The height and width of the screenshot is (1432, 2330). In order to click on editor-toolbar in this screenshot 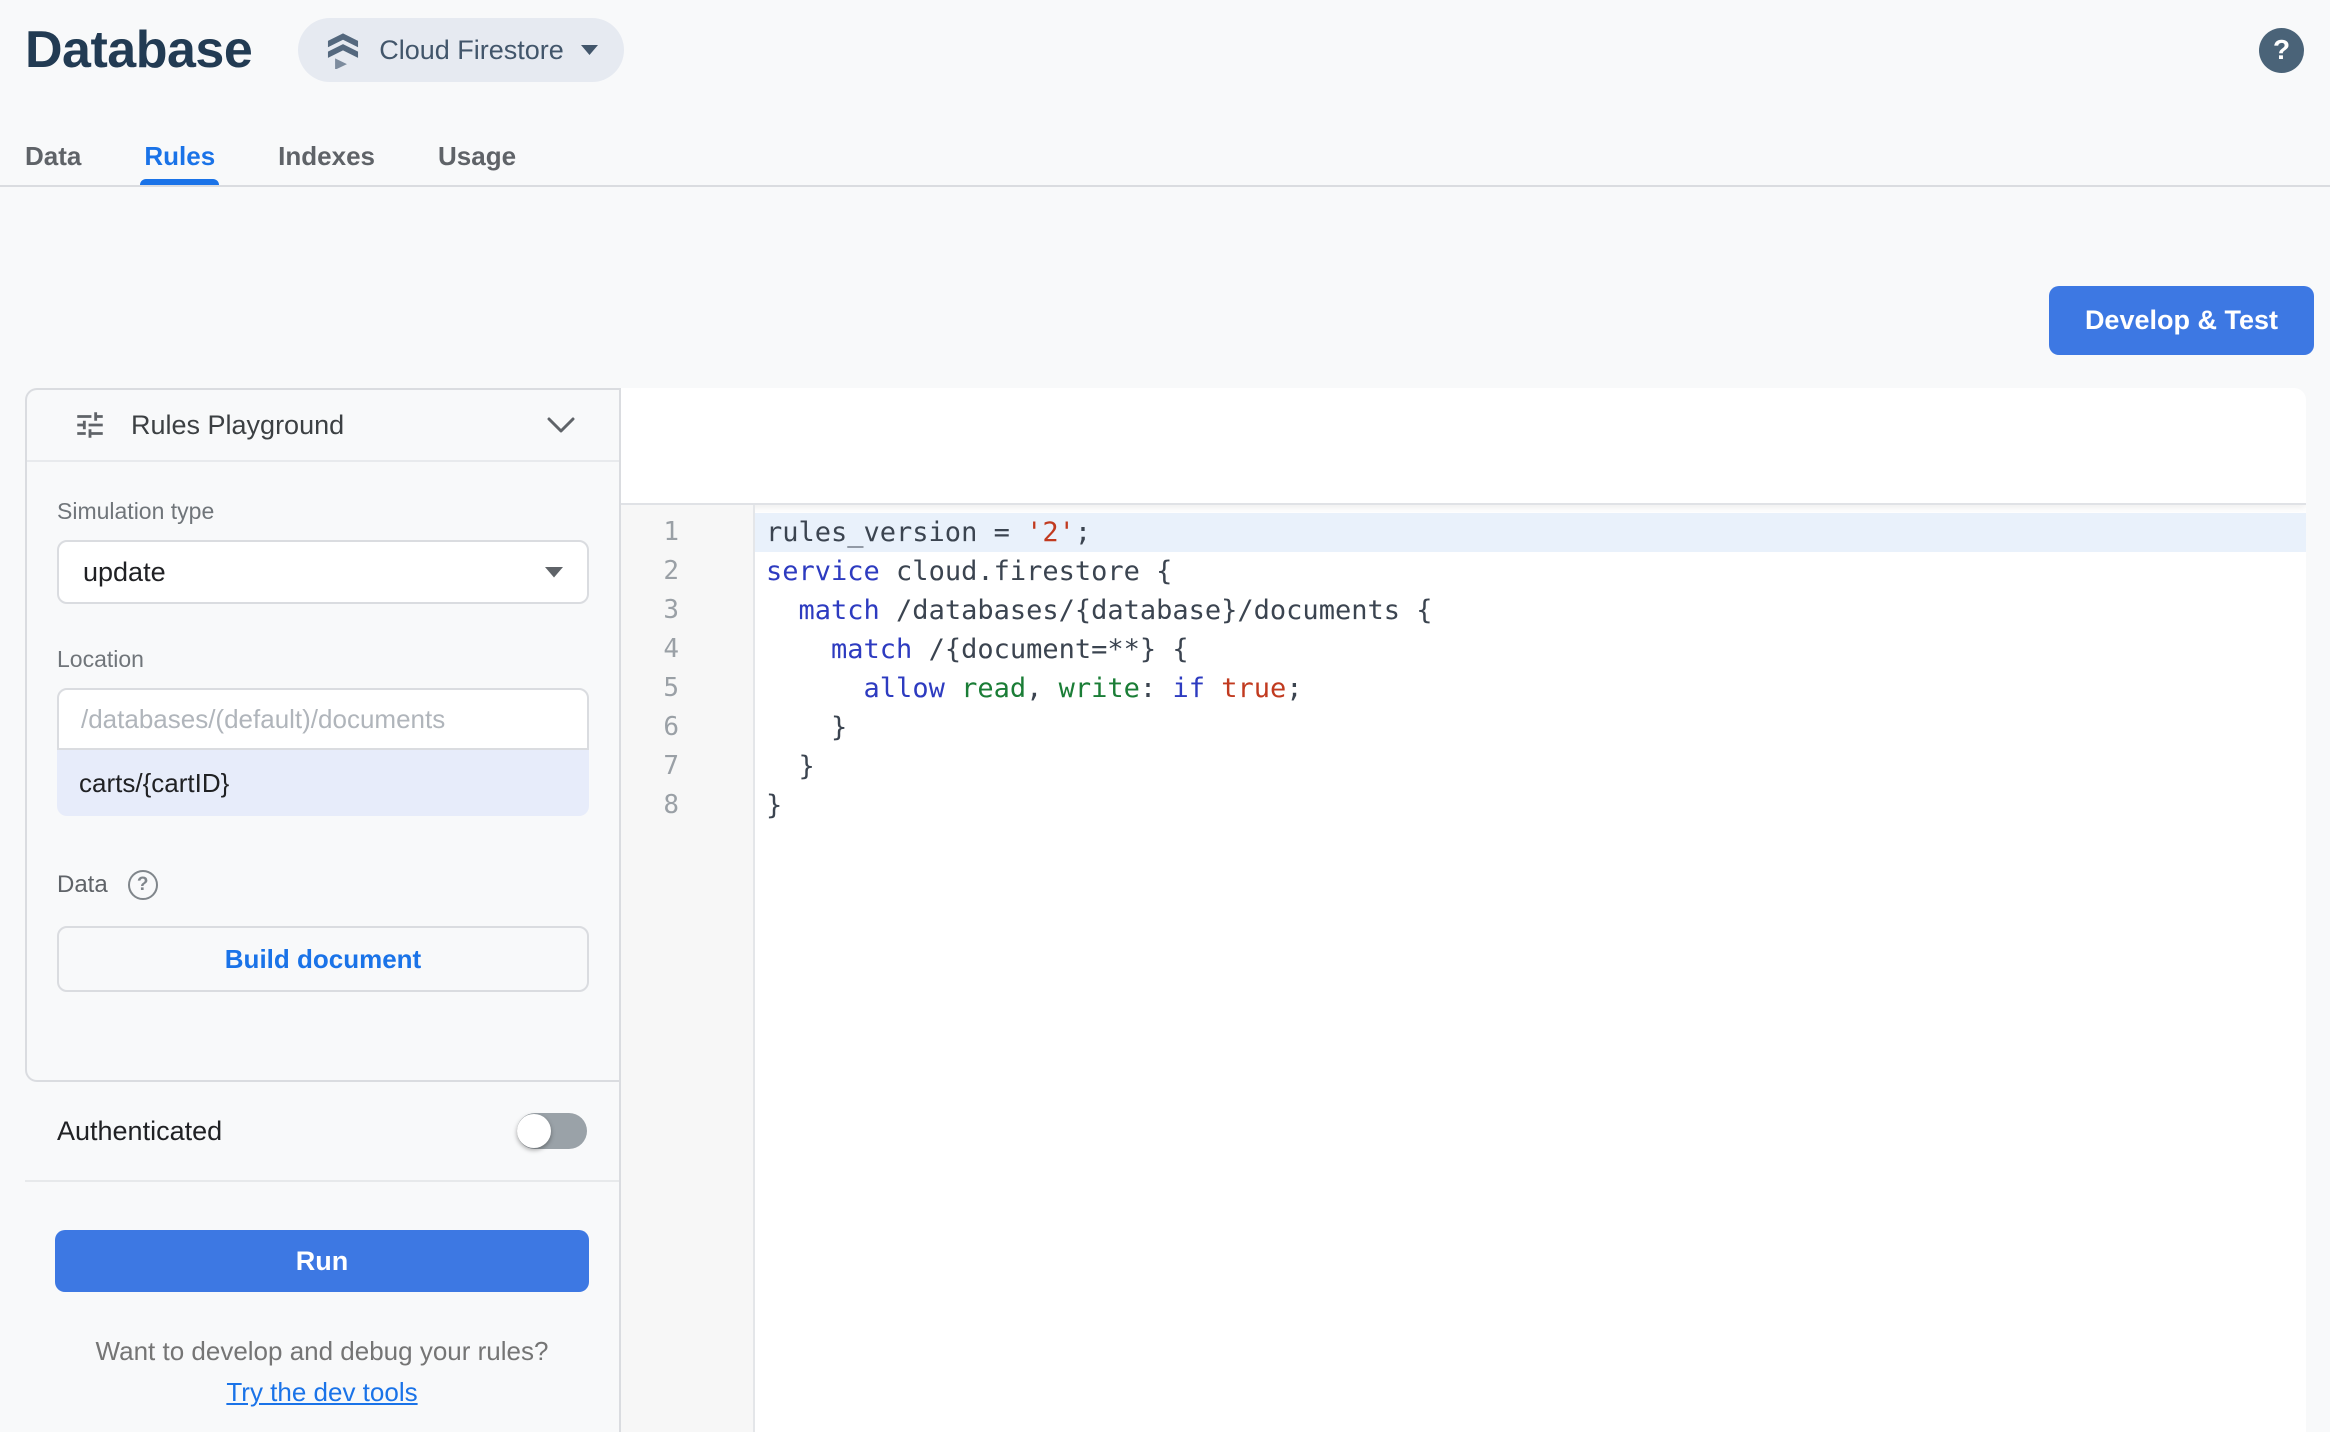, I will do `click(1463, 446)`.